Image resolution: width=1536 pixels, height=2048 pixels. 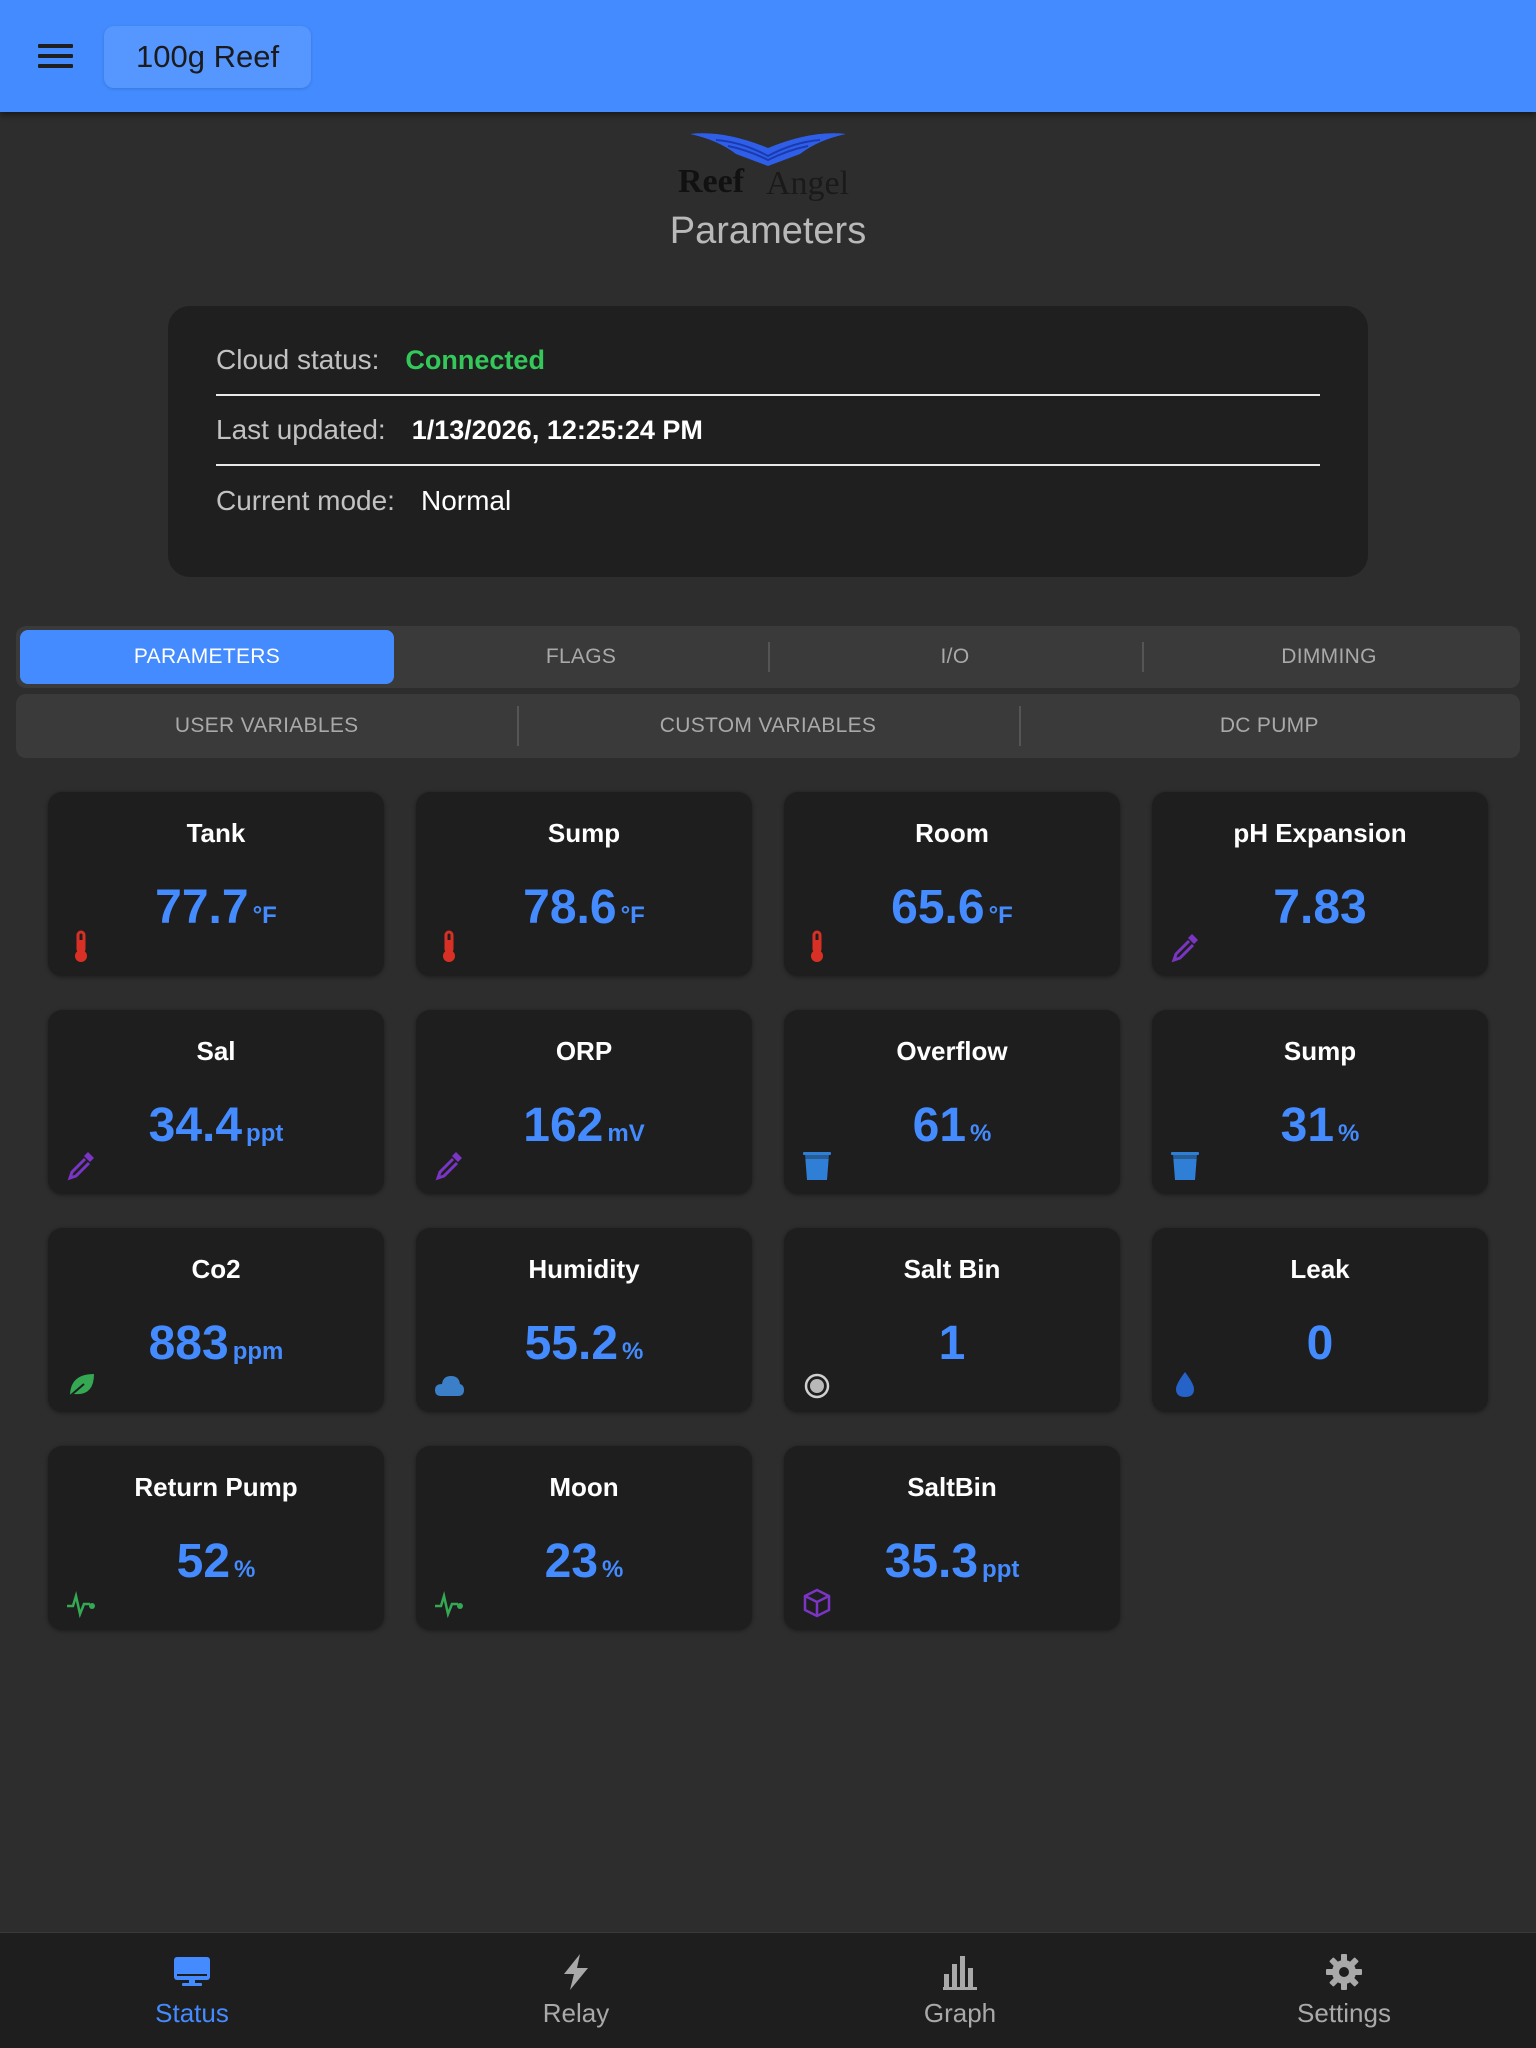 I want to click on tab-flags-label: FLAGS, so click(x=581, y=656).